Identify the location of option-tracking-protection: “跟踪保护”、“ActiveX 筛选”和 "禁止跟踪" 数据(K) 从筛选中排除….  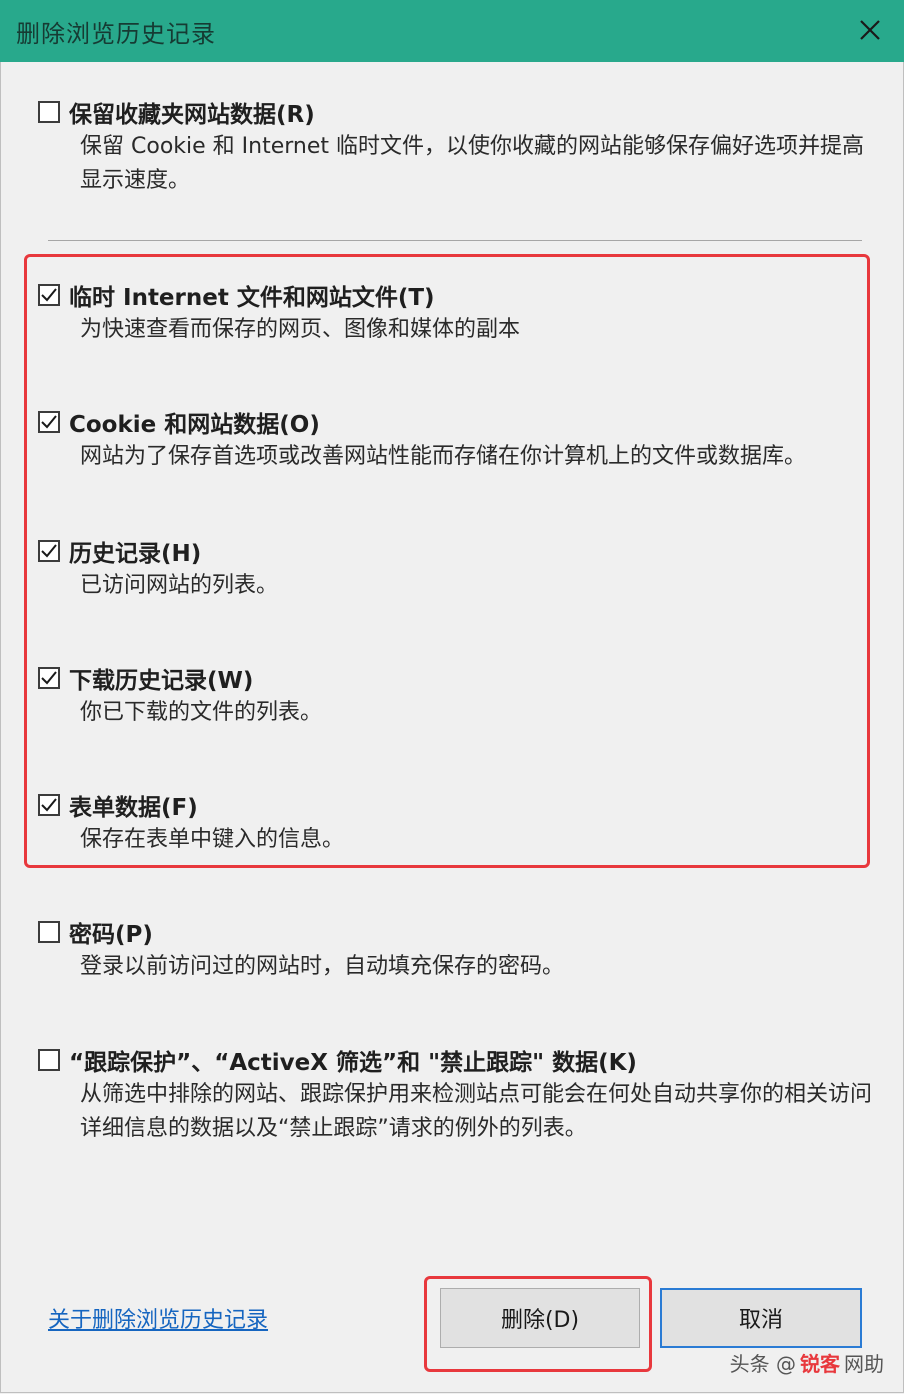
(461, 1095).